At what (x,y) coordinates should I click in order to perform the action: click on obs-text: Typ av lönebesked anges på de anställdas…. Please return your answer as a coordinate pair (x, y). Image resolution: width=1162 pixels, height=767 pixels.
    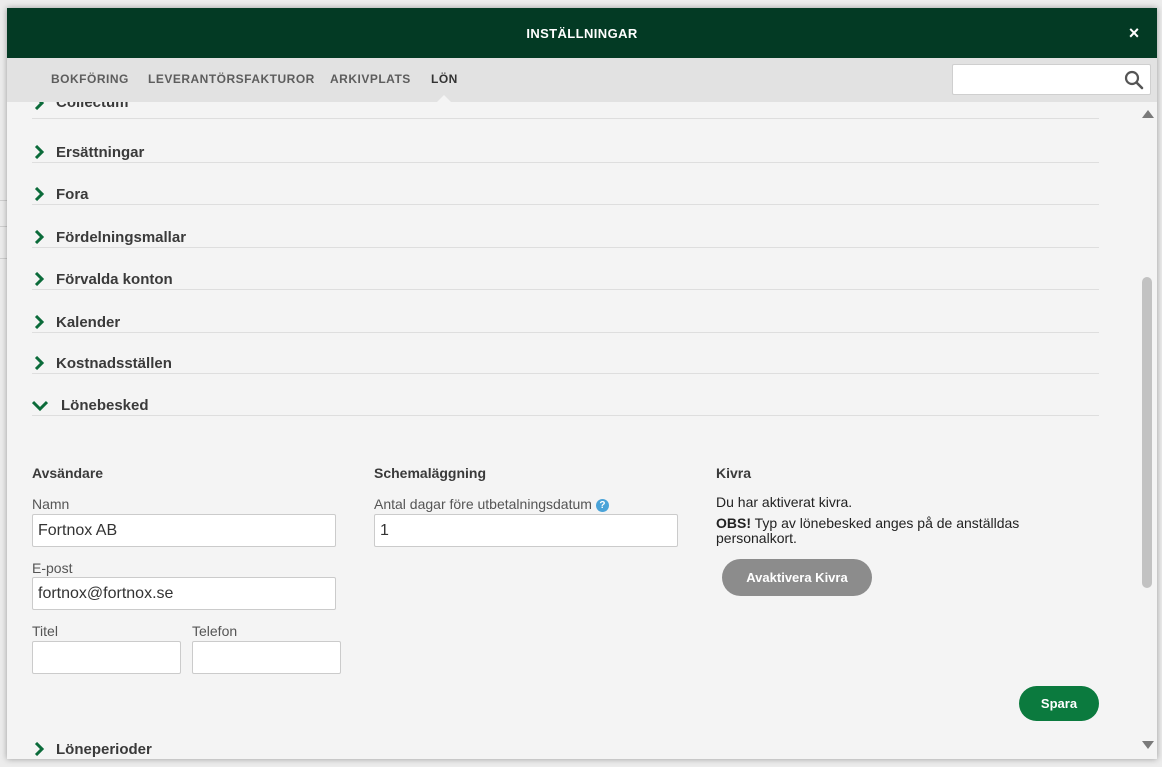
    Looking at the image, I should click on (868, 530).